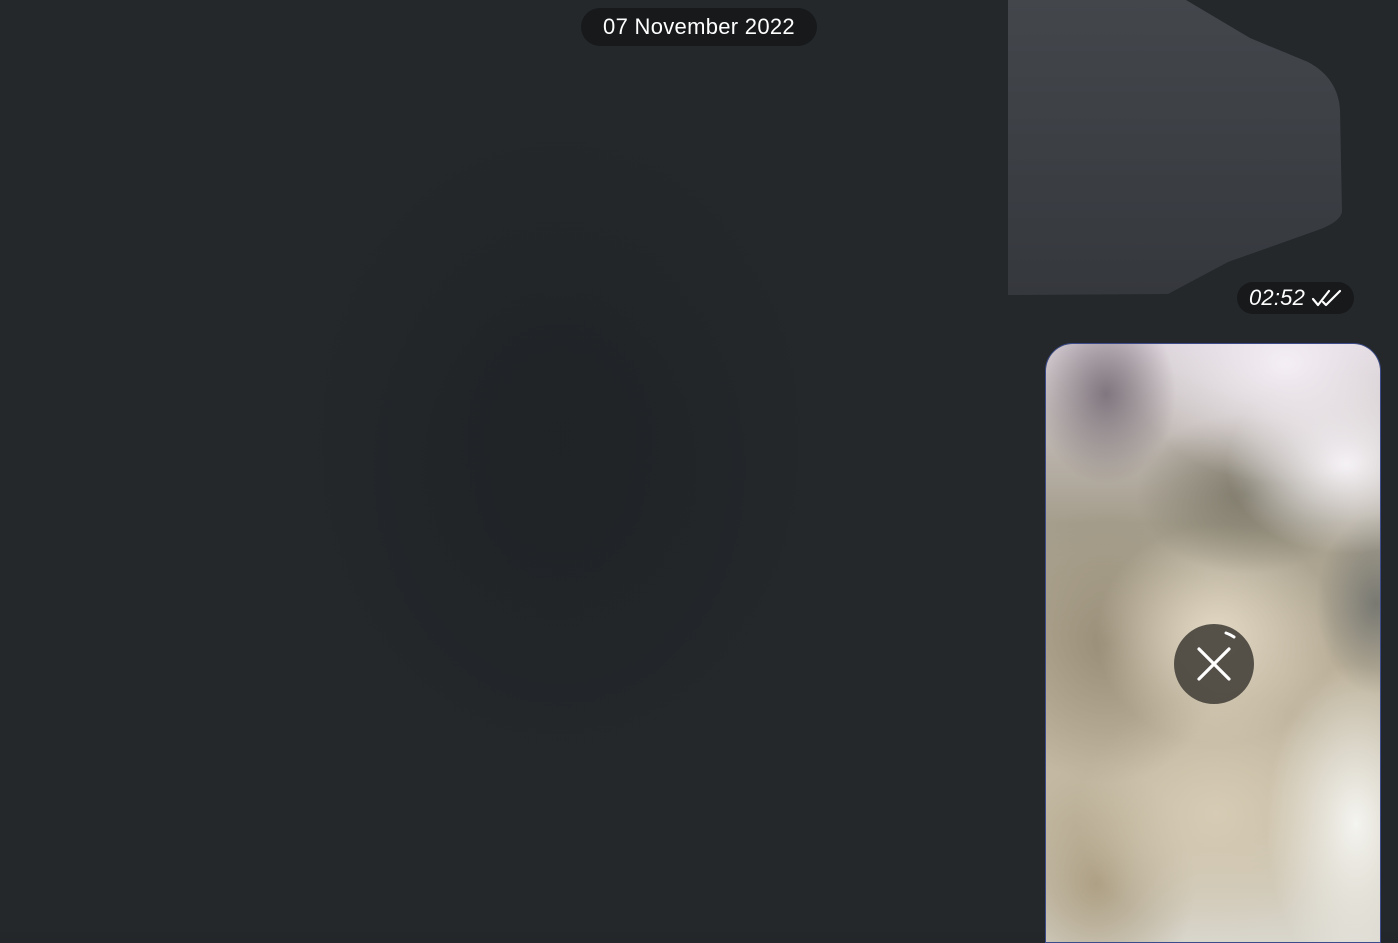 The image size is (1398, 943). I want to click on double-check-icon, so click(1326, 298).